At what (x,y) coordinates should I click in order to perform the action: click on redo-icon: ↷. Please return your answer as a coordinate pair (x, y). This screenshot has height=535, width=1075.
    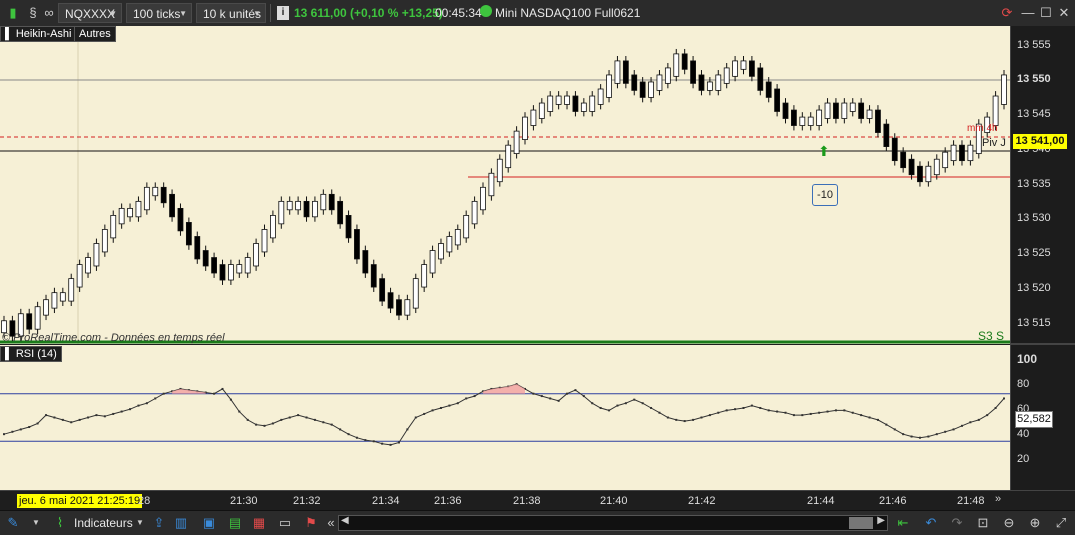
    Looking at the image, I should click on (957, 523).